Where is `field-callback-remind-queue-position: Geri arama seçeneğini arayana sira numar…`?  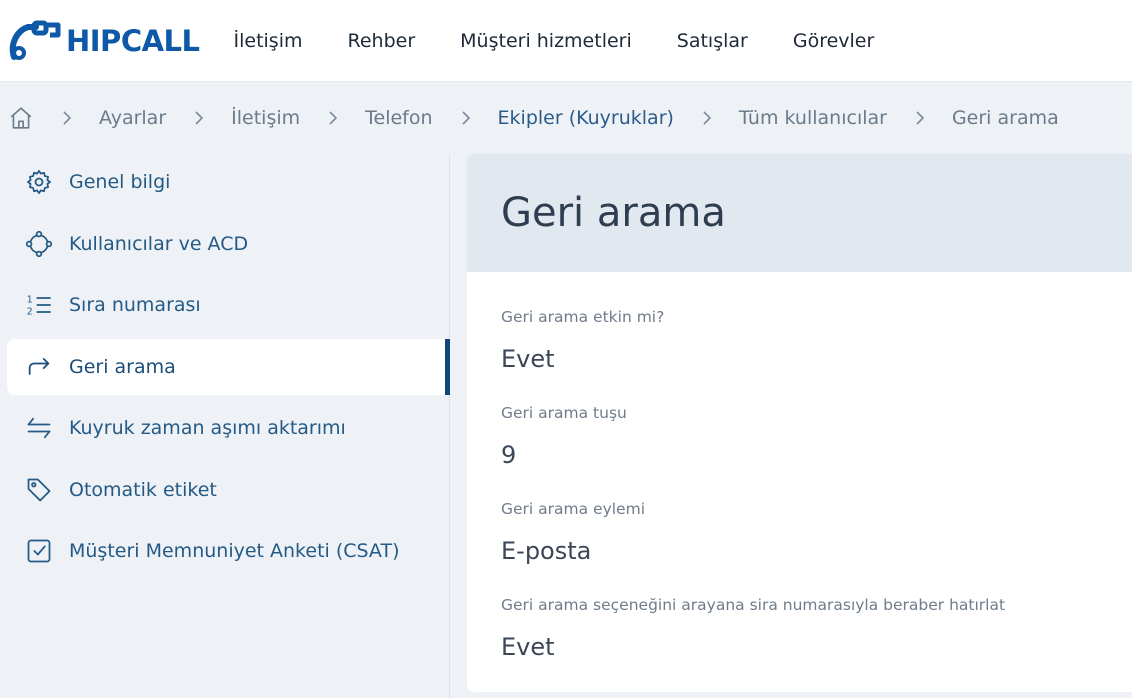
field-callback-remind-queue-position: Geri arama seçeneğini arayana sira numar… is located at coordinates (816, 630).